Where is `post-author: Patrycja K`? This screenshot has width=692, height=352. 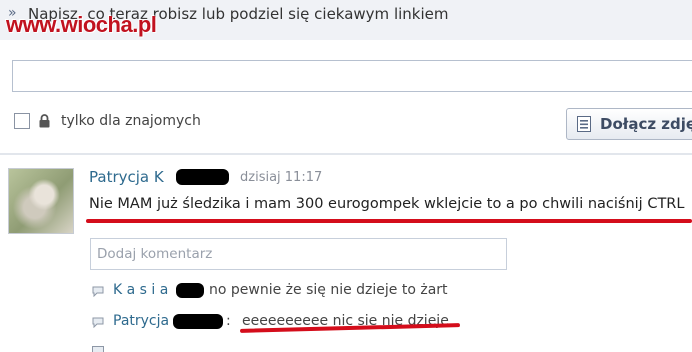
post-author: Patrycja K is located at coordinates (126, 177).